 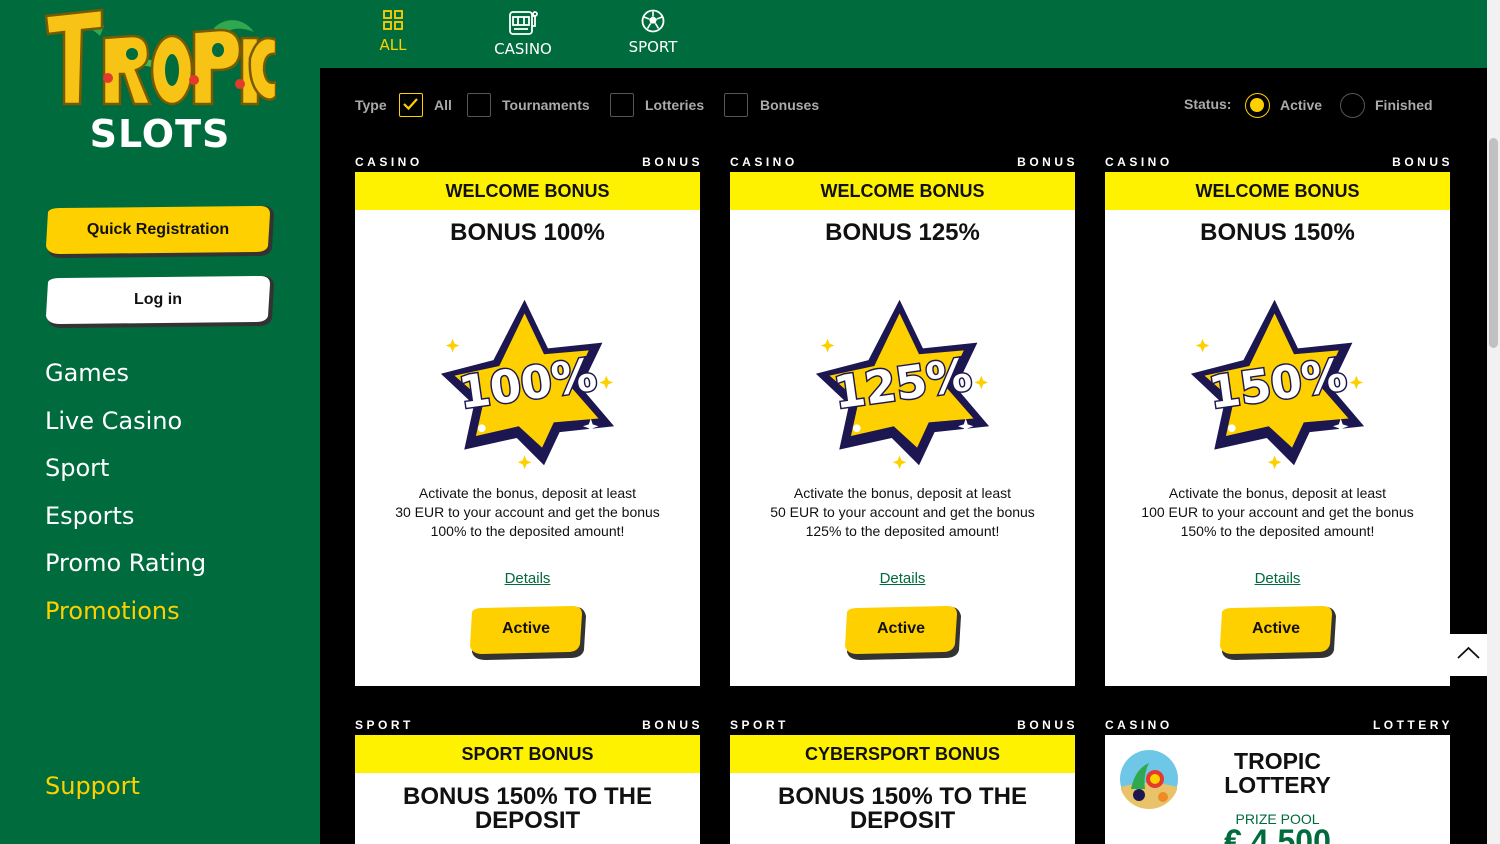 I want to click on type-tournaments-checkbox, so click(x=479, y=105).